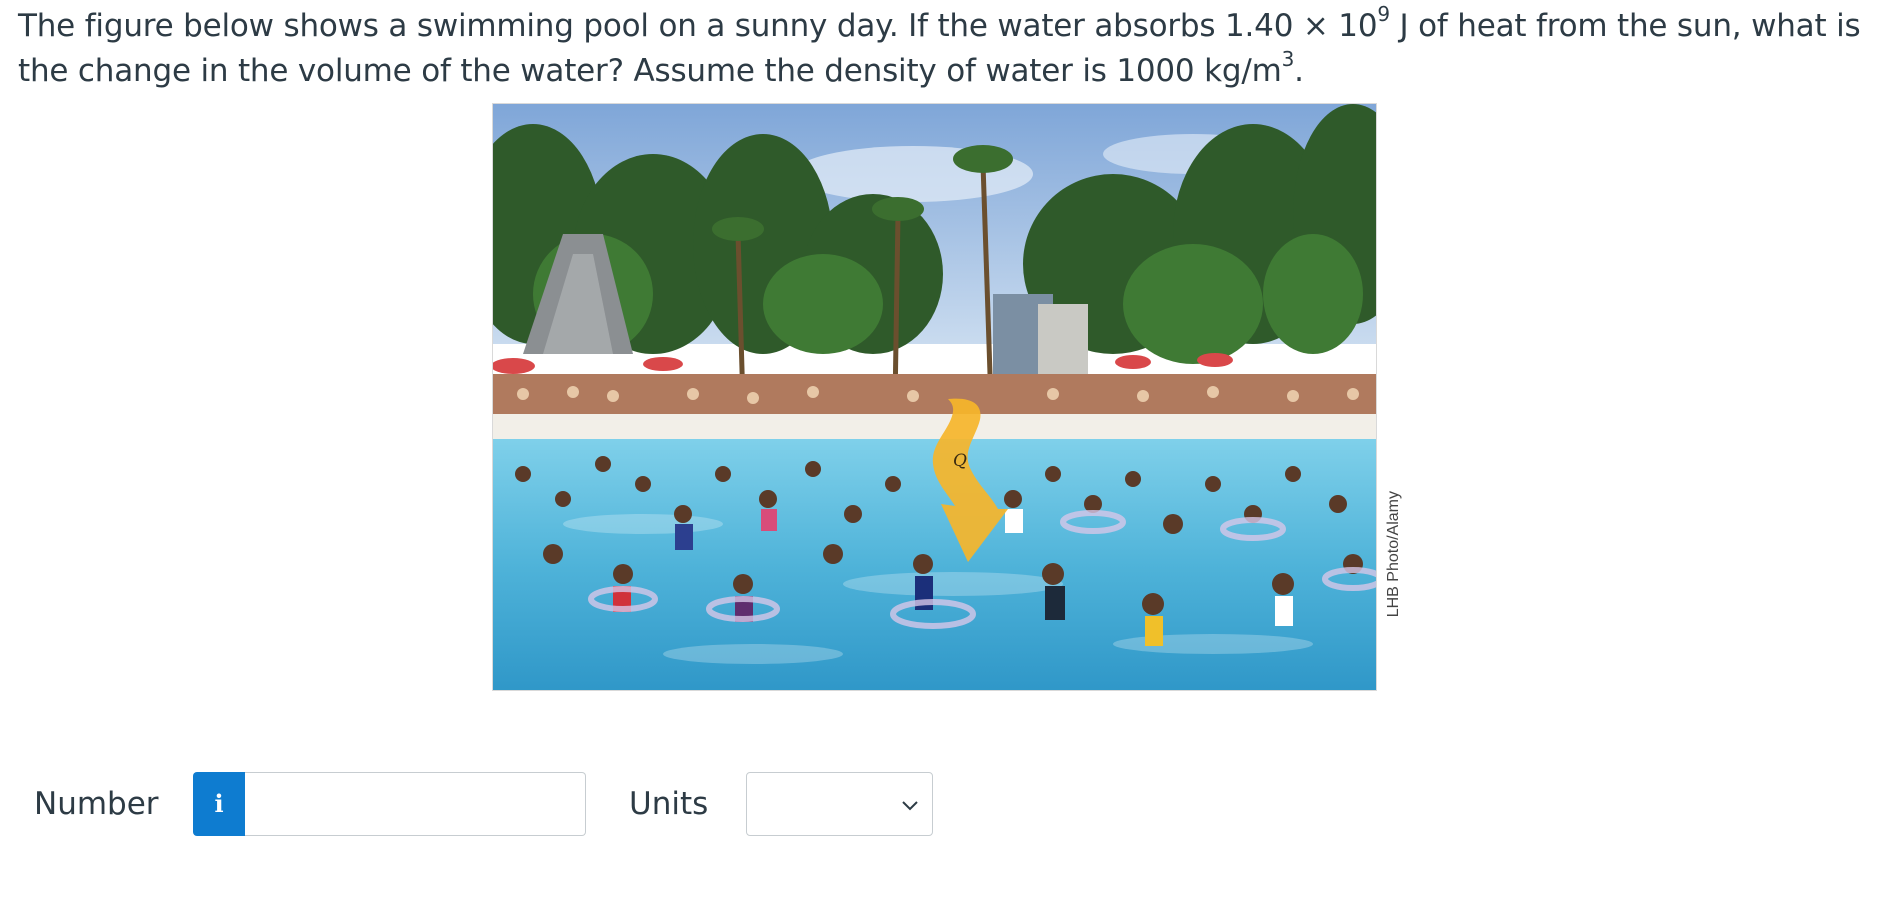 This screenshot has width=1878, height=914. What do you see at coordinates (910, 806) in the screenshot?
I see `chevron-down-icon` at bounding box center [910, 806].